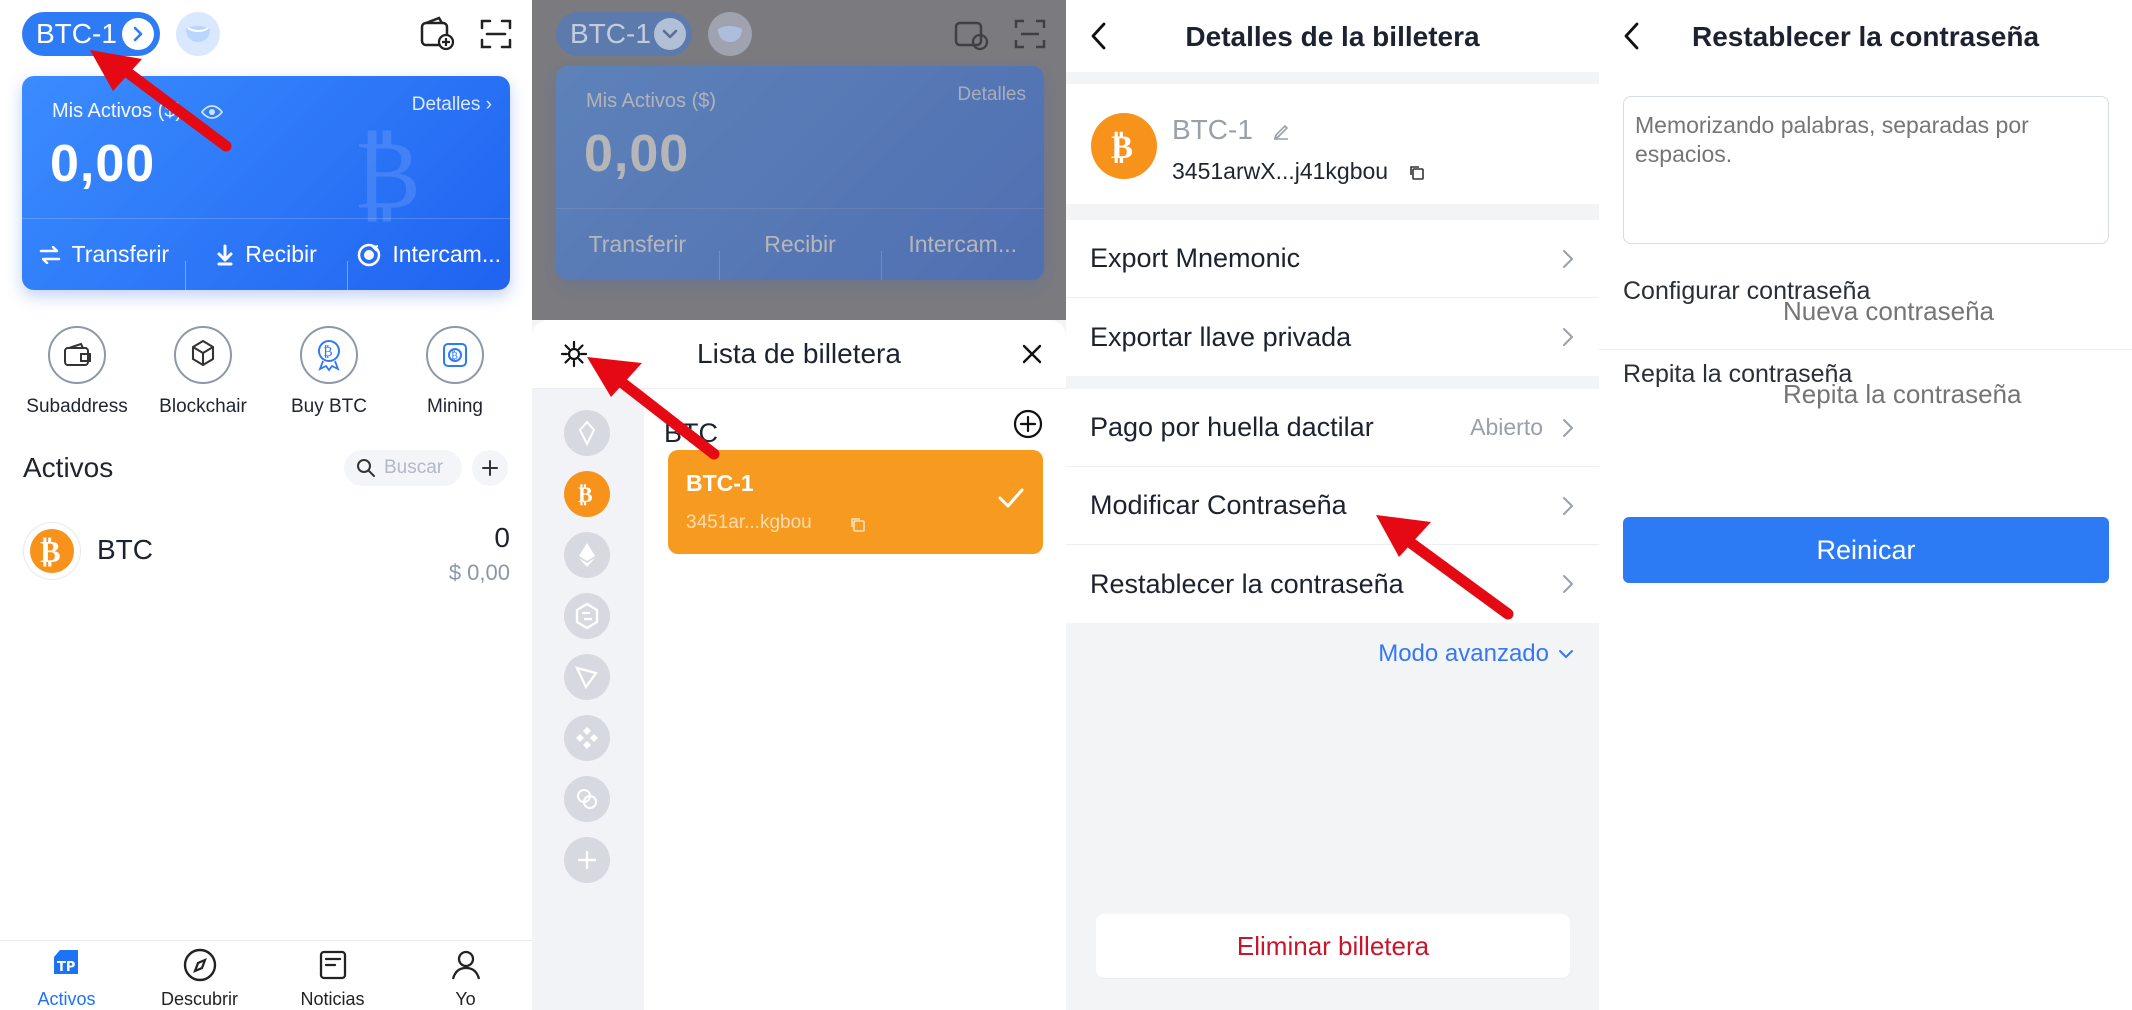  I want to click on bitcoin-medal-icon: ₿, so click(329, 355).